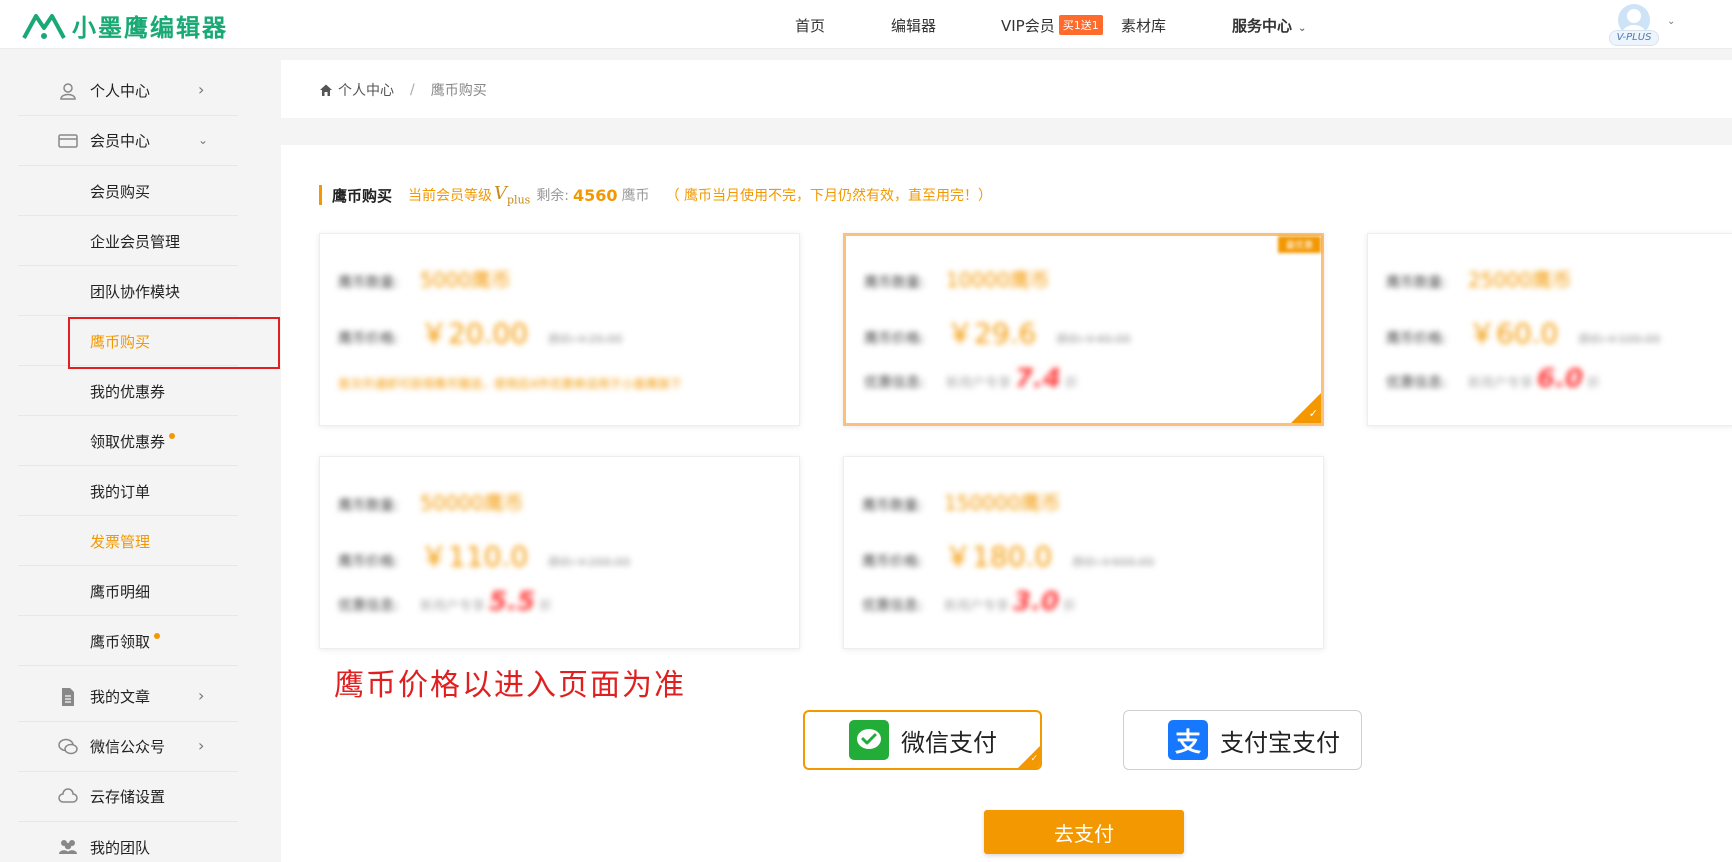  What do you see at coordinates (135, 292) in the screenshot?
I see `sidebar-subitem-label: 团队协作模块` at bounding box center [135, 292].